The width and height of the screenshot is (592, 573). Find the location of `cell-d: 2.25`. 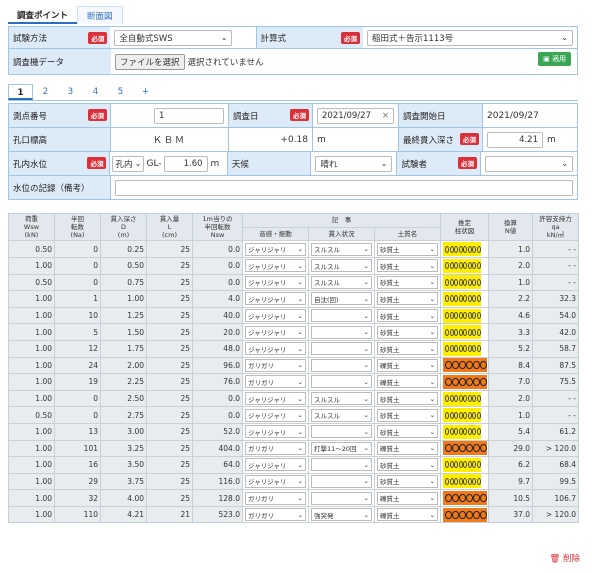

cell-d: 2.25 is located at coordinates (123, 382).